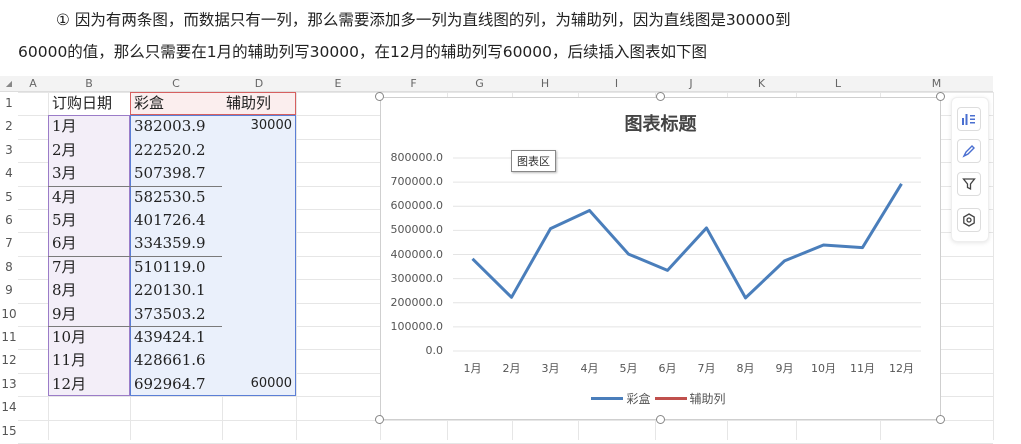 The image size is (1021, 444). What do you see at coordinates (176, 384) in the screenshot?
I see `table-cell: 692964.7` at bounding box center [176, 384].